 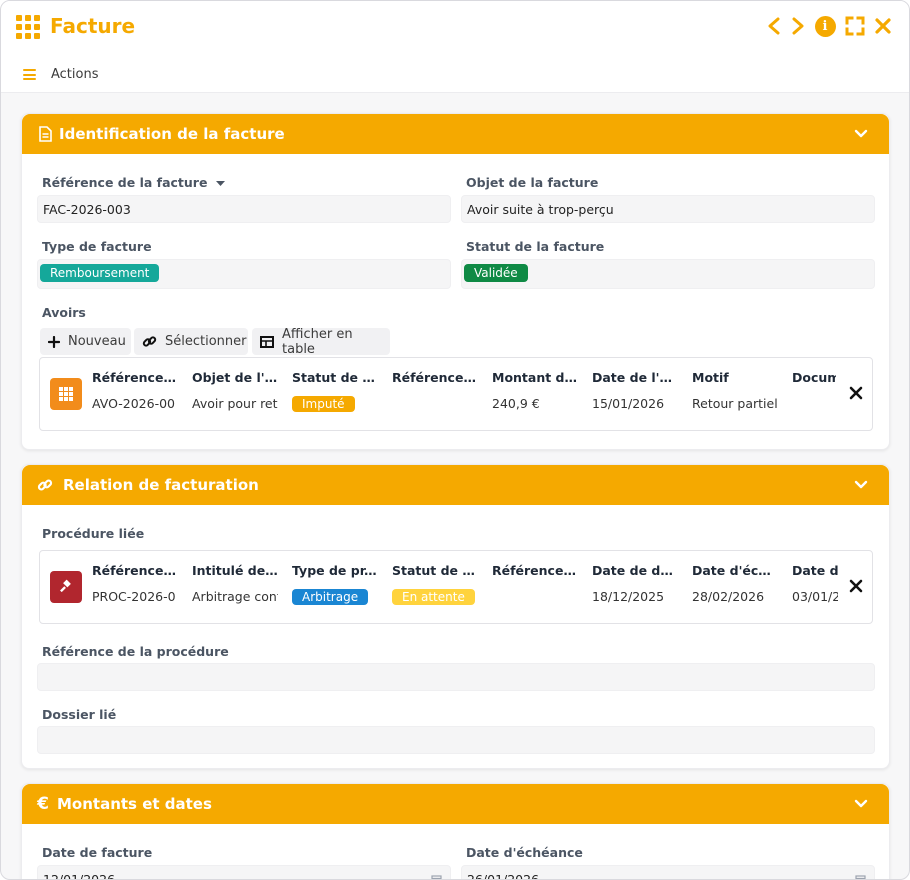 What do you see at coordinates (220, 184) in the screenshot?
I see `caret-down-icon` at bounding box center [220, 184].